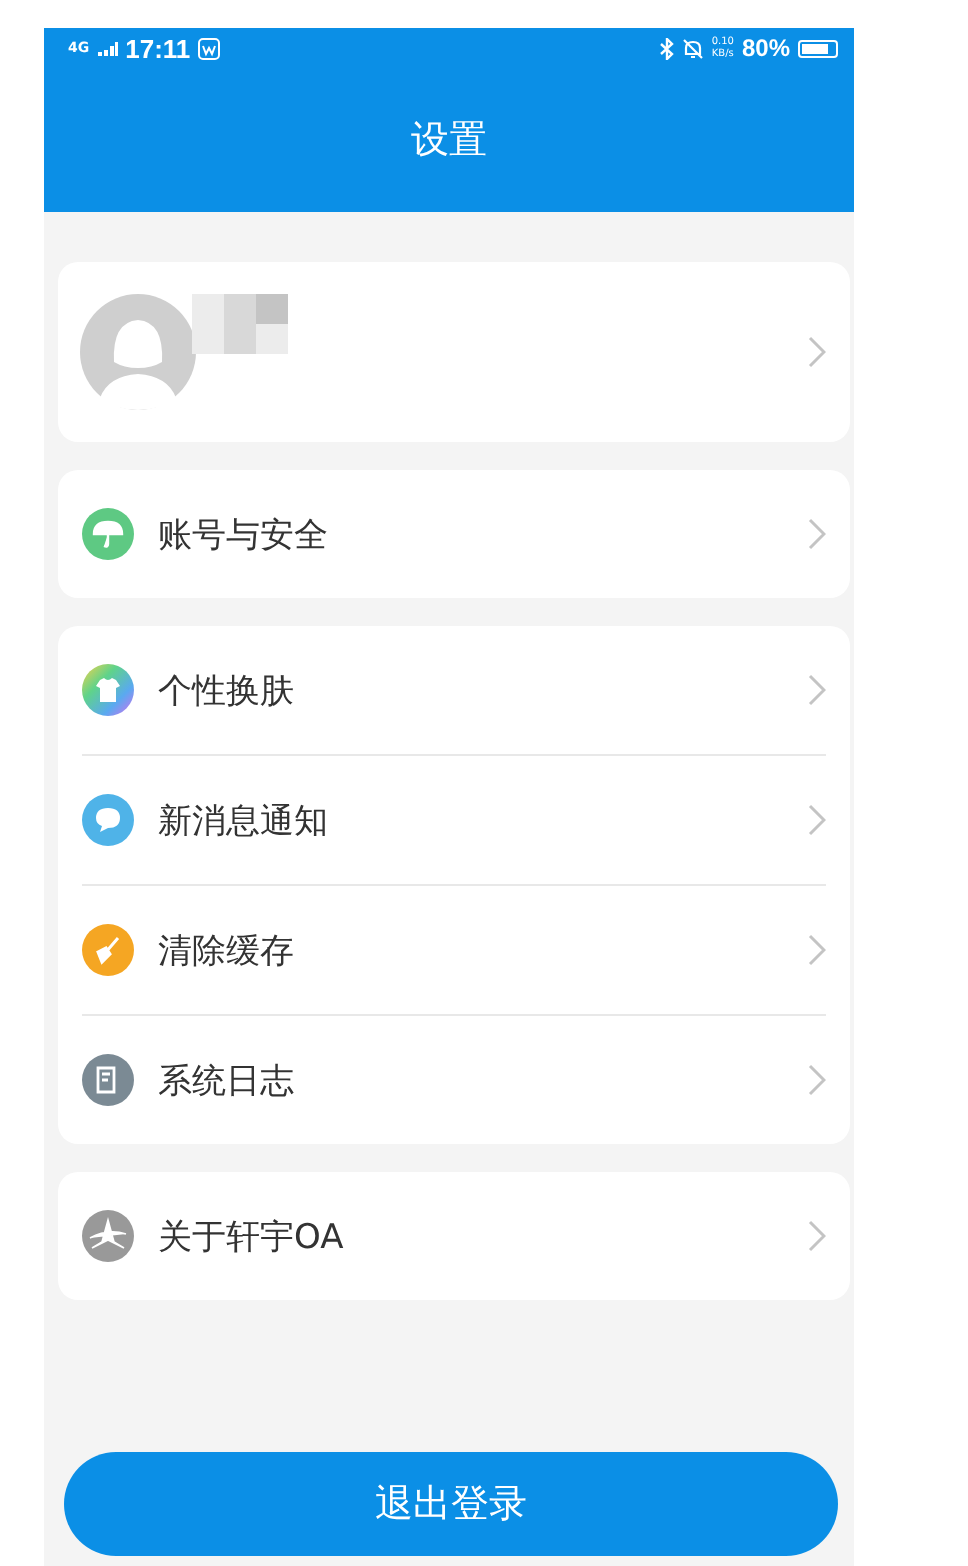  Describe the element at coordinates (454, 352) in the screenshot. I see `profile-row` at that location.